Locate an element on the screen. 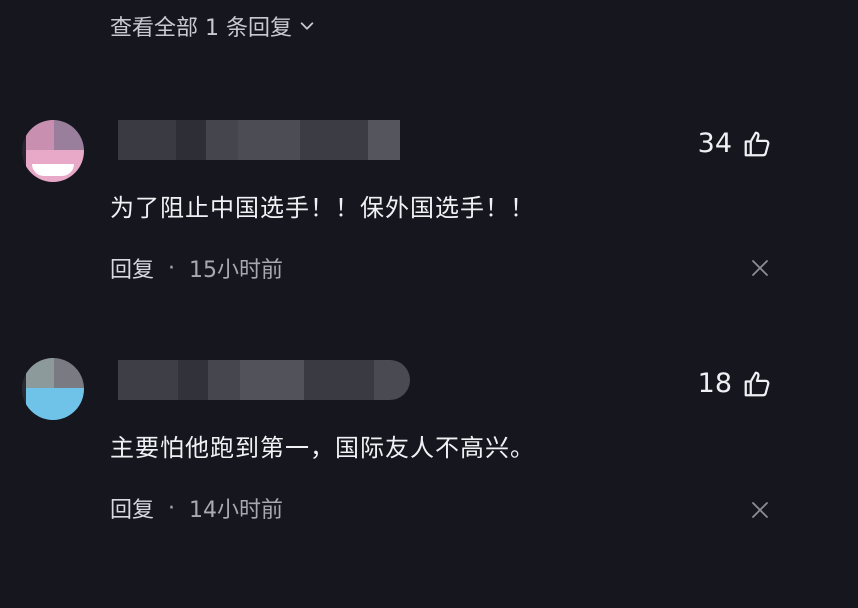  like-count: 34 is located at coordinates (714, 143).